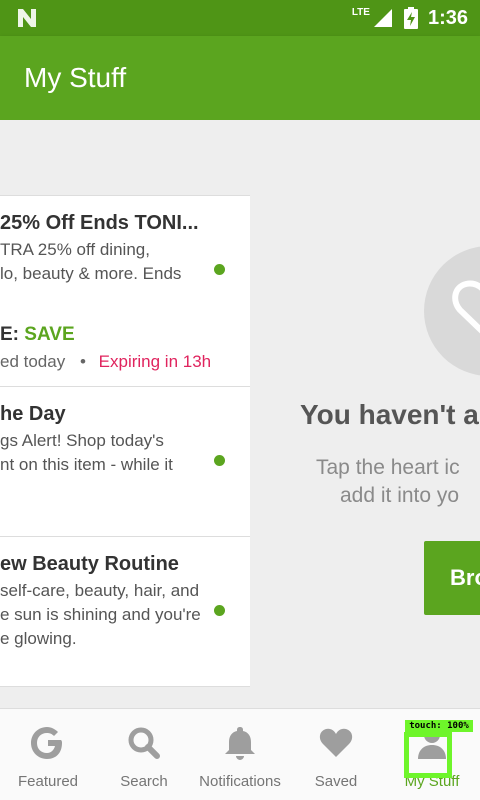  Describe the element at coordinates (144, 781) in the screenshot. I see `nav-label: Search` at that location.